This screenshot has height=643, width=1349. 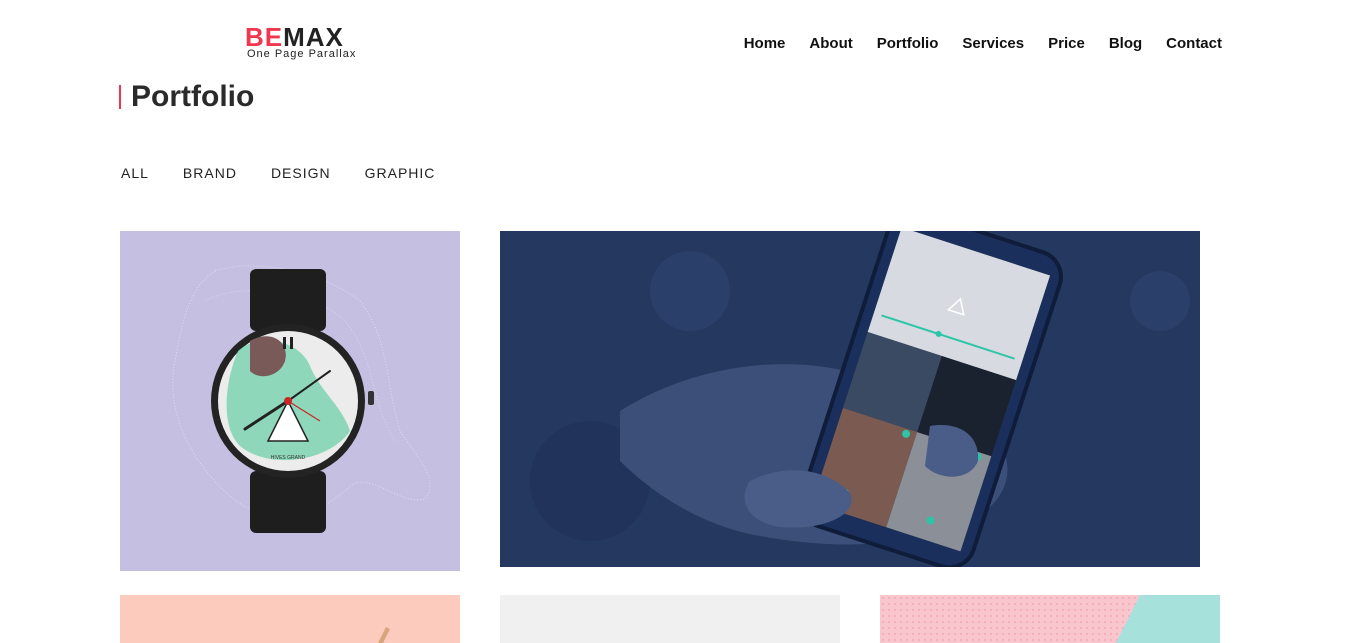 I want to click on watch-image: HIVES GRAND, so click(x=301, y=399).